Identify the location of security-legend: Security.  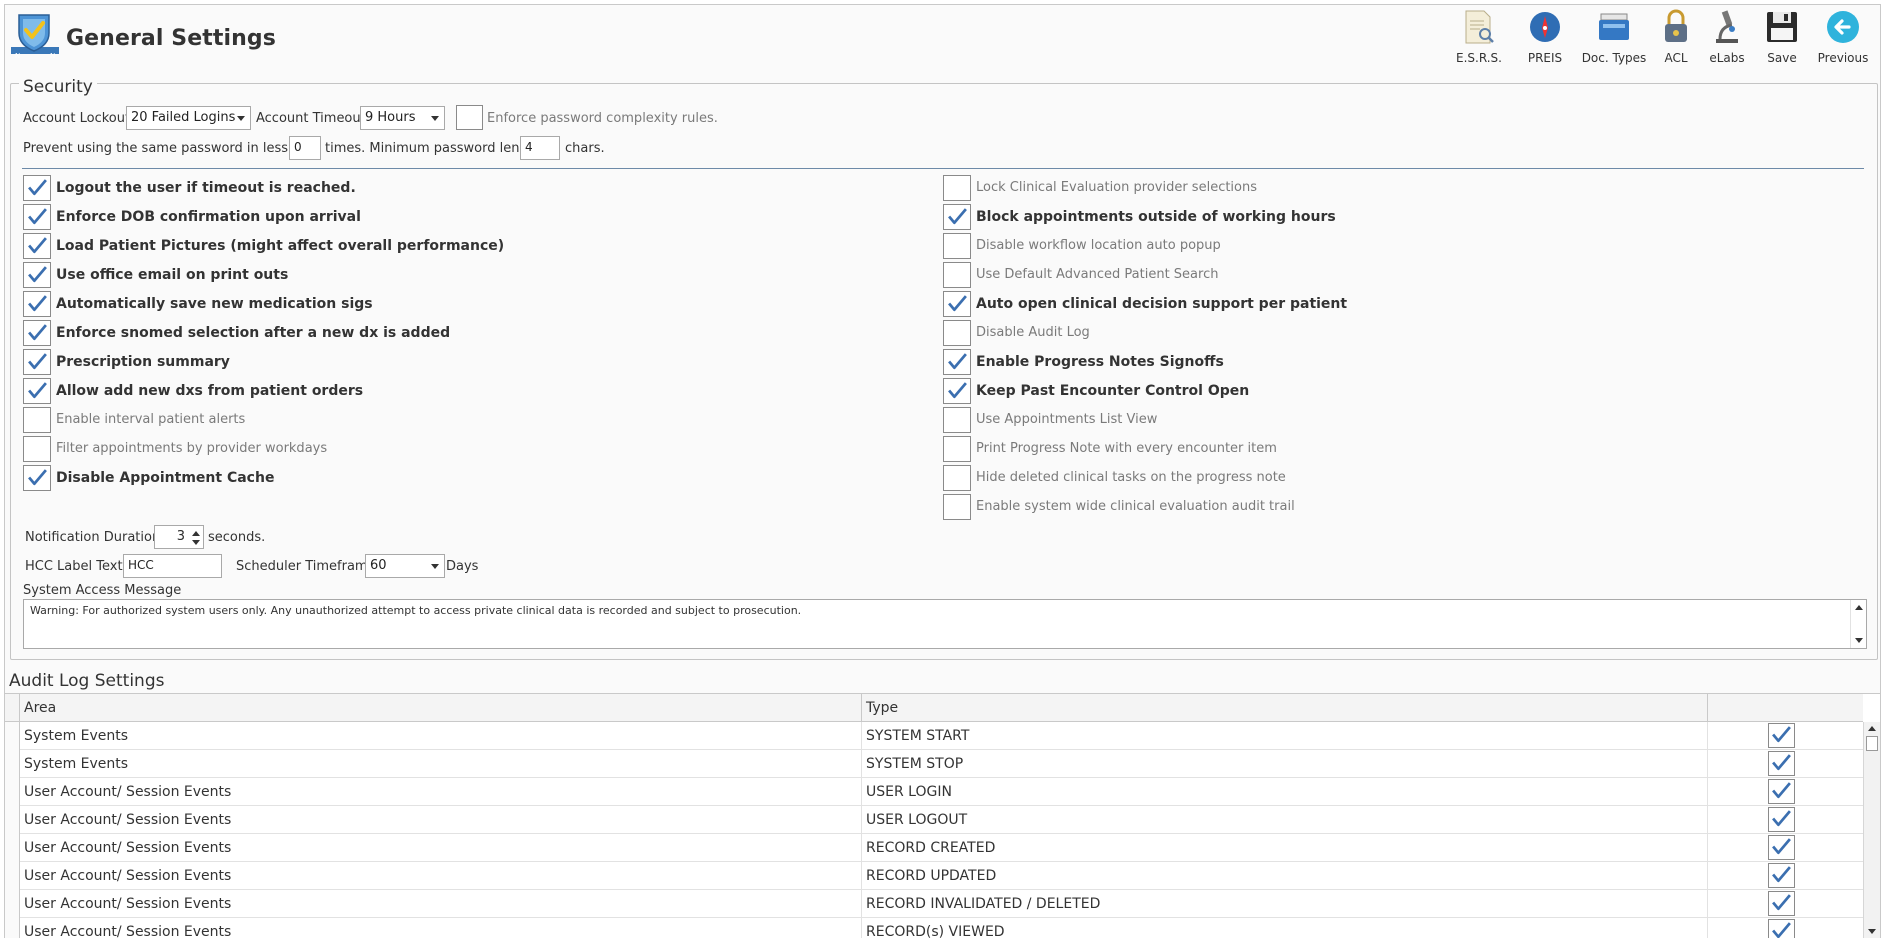
(58, 87).